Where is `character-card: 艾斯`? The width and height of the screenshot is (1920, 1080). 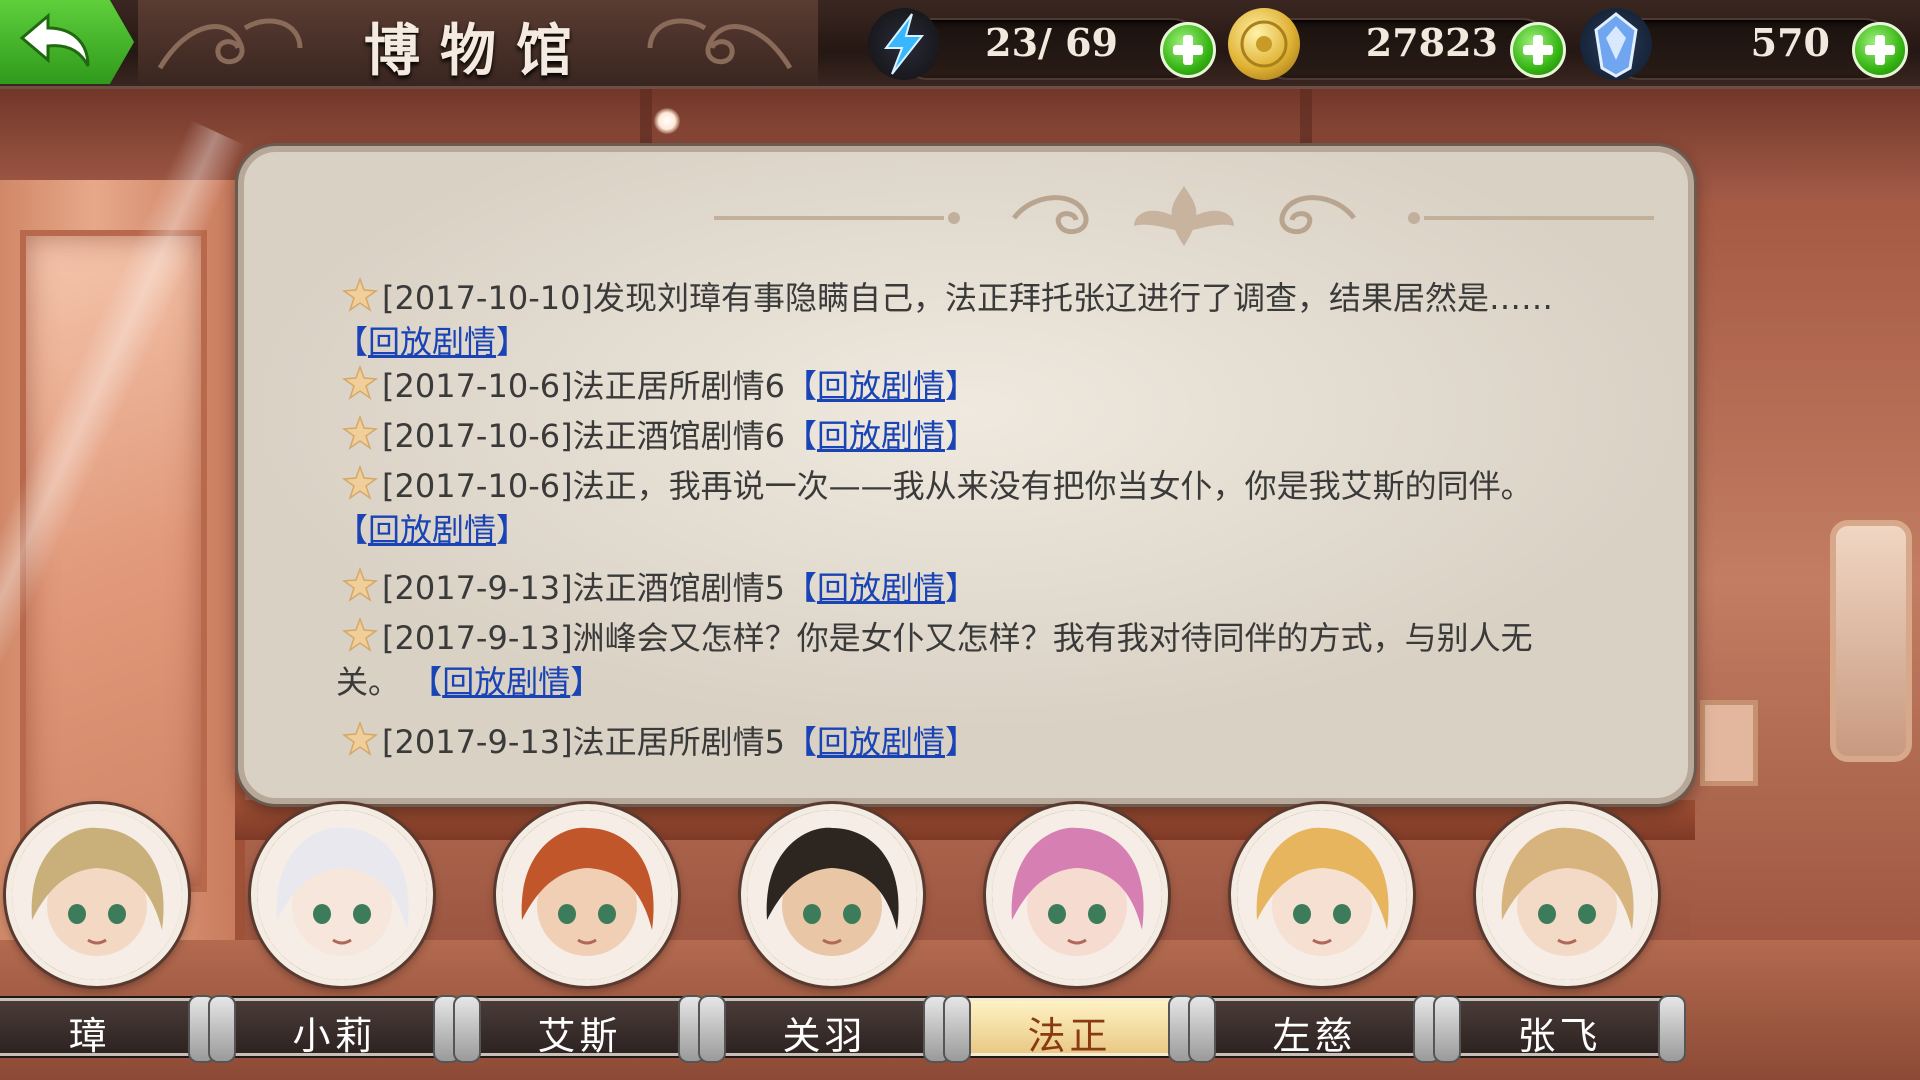
character-card: 艾斯 is located at coordinates (579, 938).